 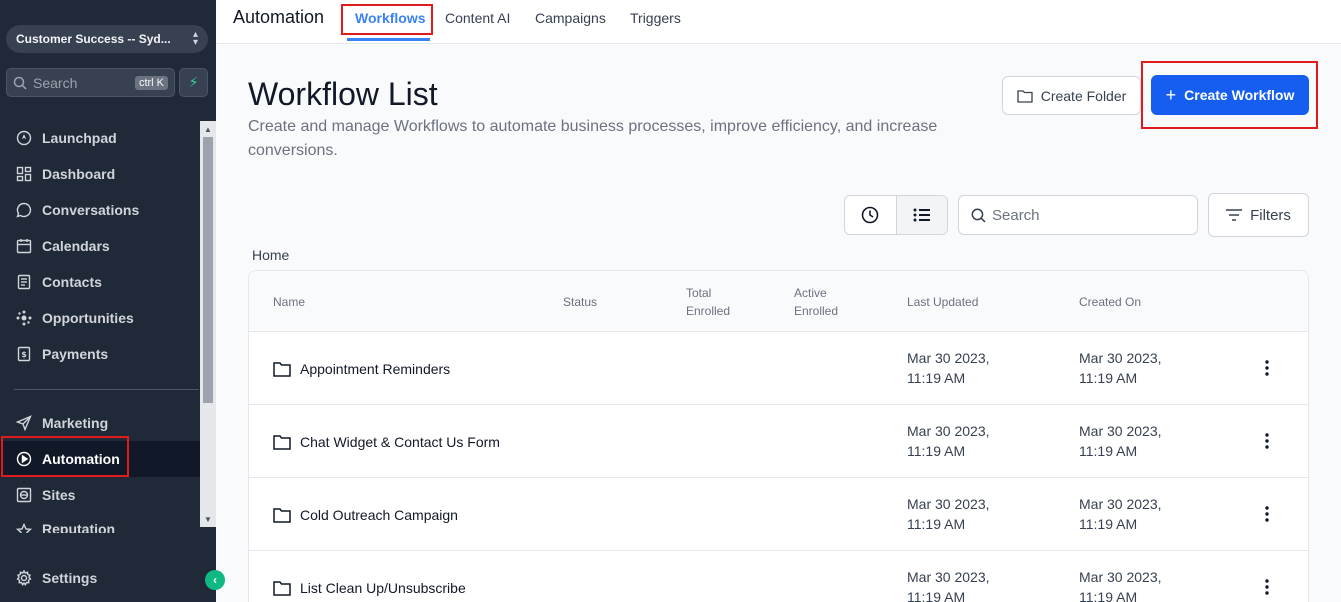 What do you see at coordinates (81, 459) in the screenshot?
I see `sidebar-item-label: Automation` at bounding box center [81, 459].